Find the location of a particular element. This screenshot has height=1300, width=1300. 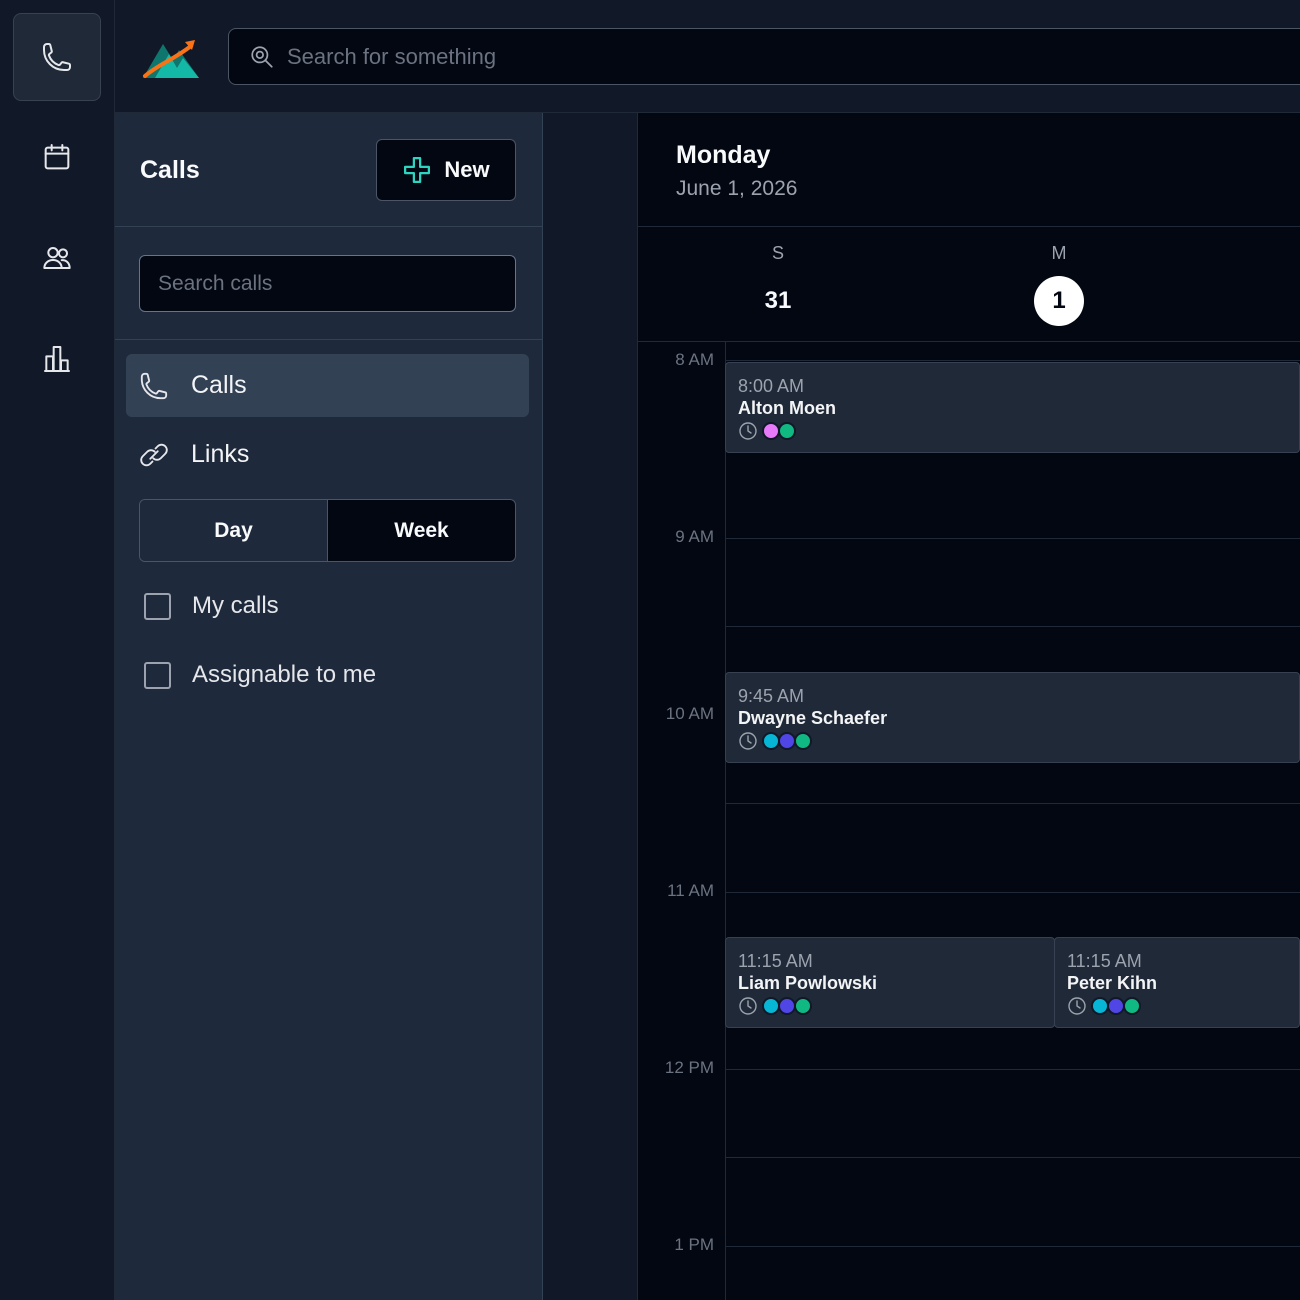

global-search-field is located at coordinates (764, 56).